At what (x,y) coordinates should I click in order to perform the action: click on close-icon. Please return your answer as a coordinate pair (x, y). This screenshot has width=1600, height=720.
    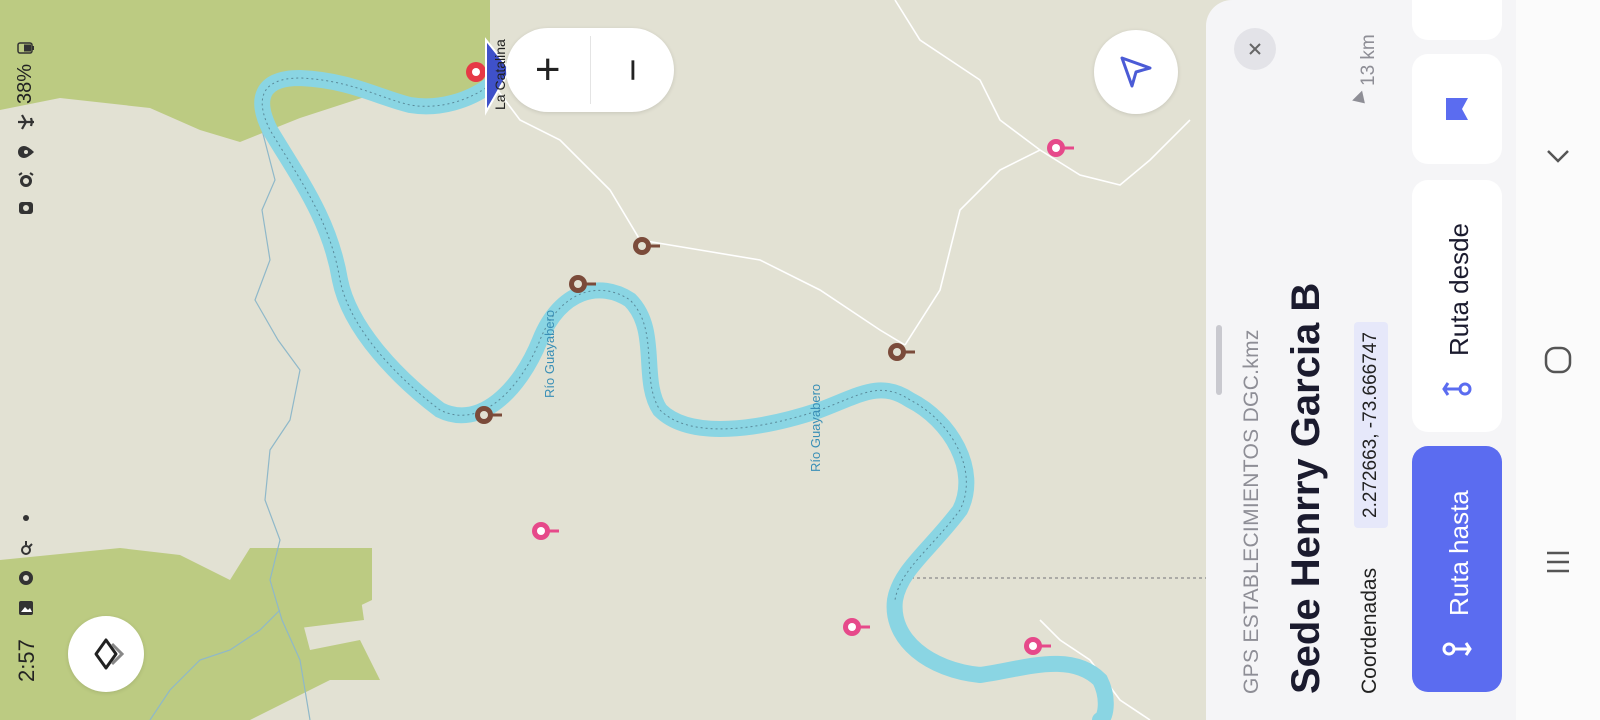
    Looking at the image, I should click on (1255, 49).